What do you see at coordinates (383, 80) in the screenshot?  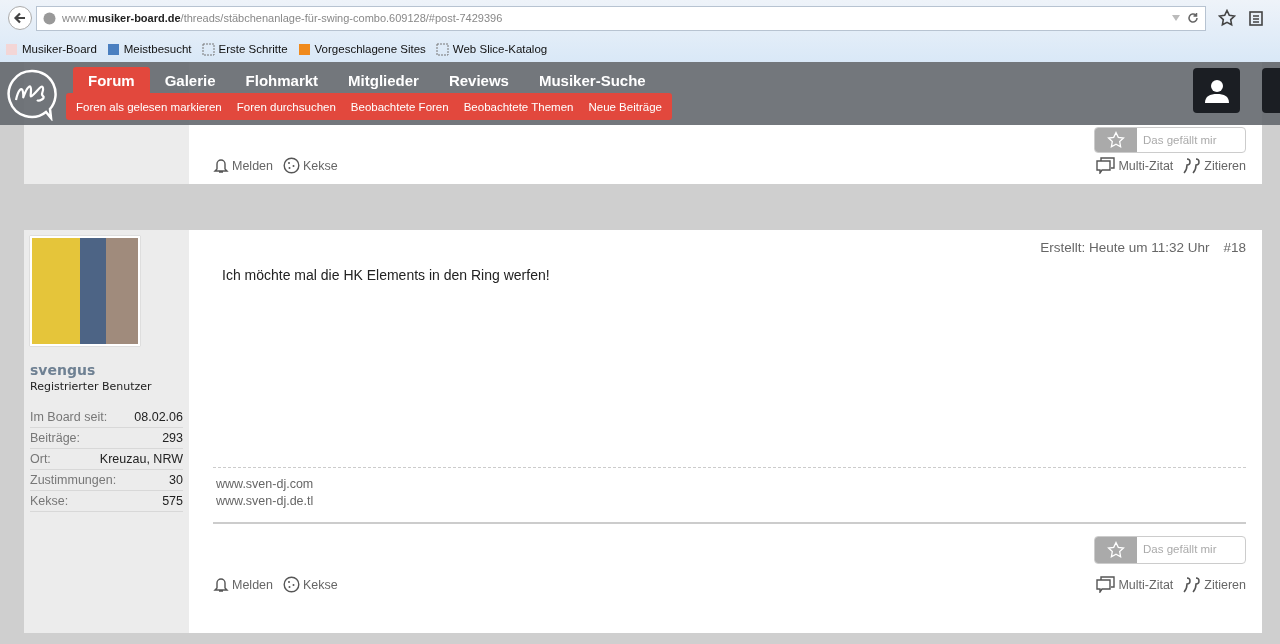 I see `nav-tab: Mitglieder` at bounding box center [383, 80].